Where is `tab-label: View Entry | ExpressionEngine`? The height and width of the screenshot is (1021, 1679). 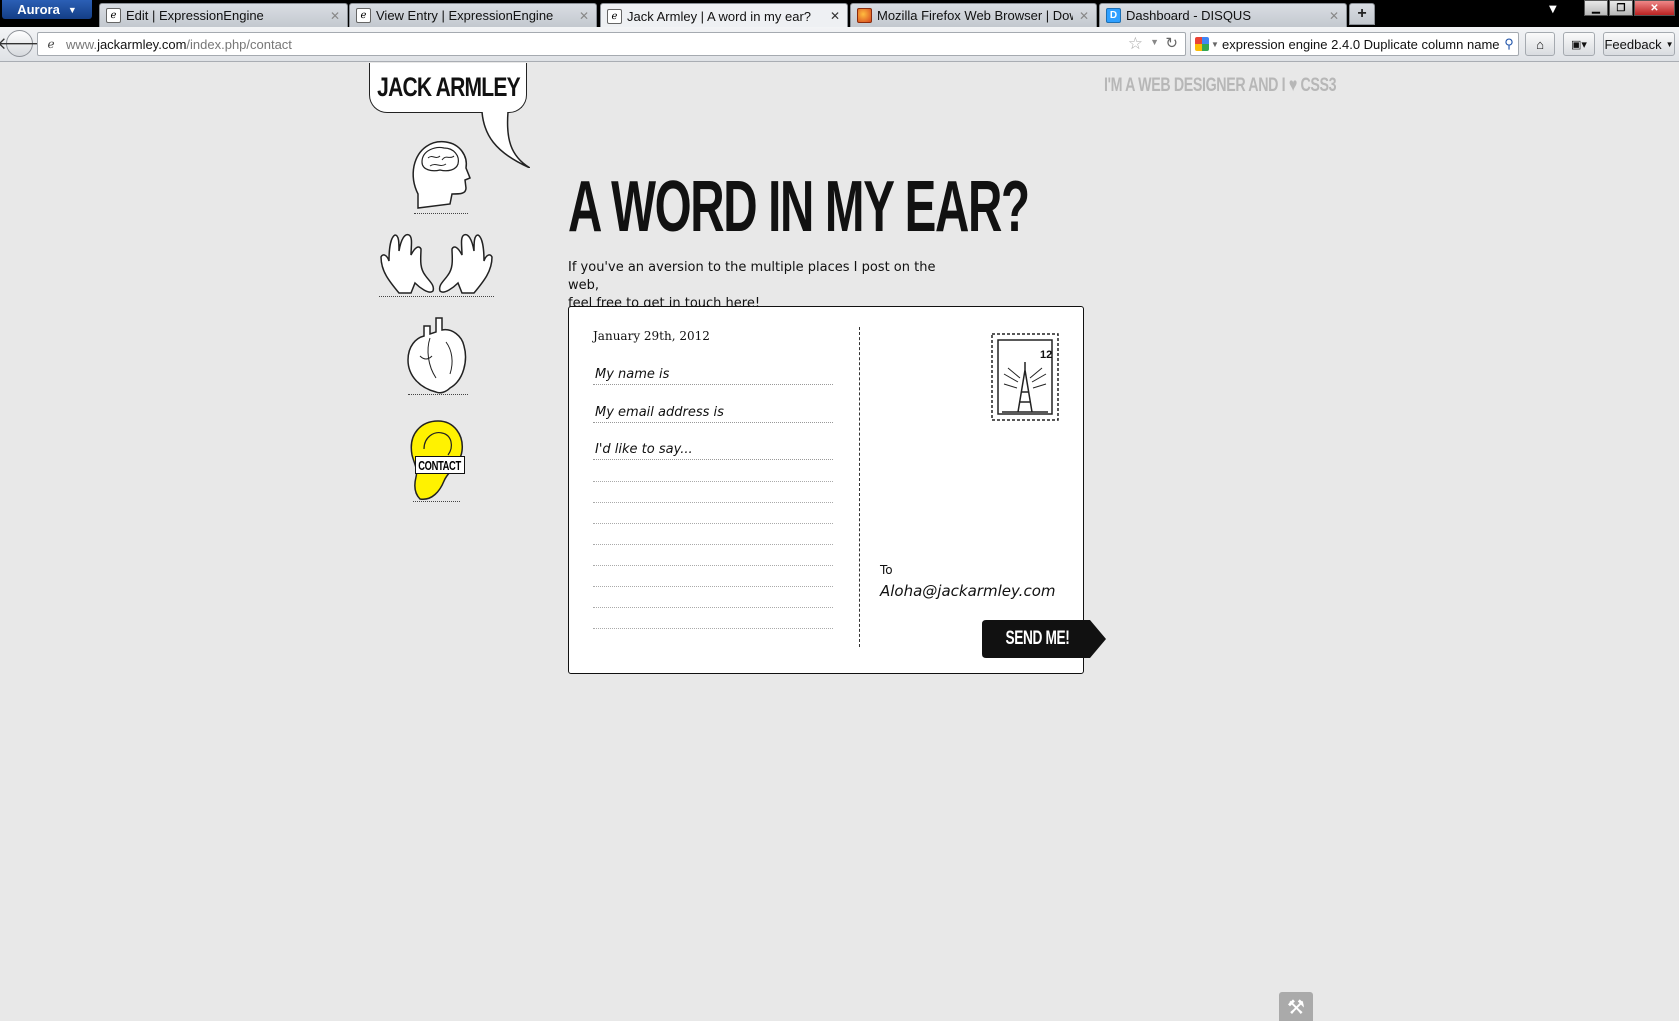 tab-label: View Entry | ExpressionEngine is located at coordinates (465, 15).